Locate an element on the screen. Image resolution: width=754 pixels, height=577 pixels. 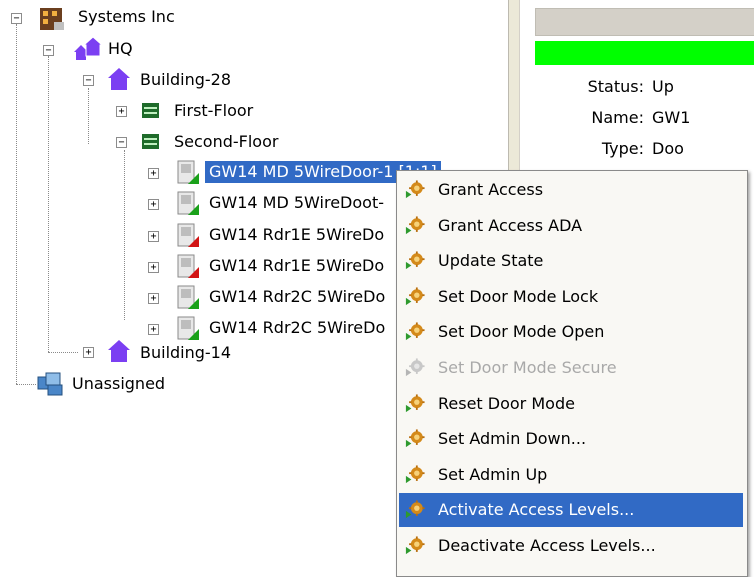
menu-item-label: Set Door Mode Open is located at coordinates (521, 332).